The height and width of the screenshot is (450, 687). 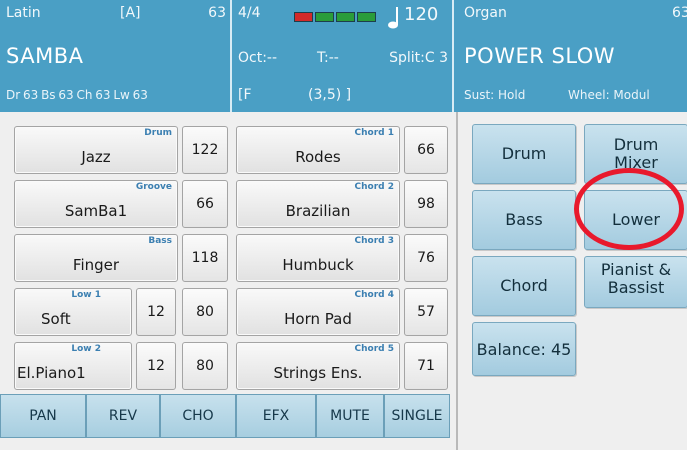 I want to click on chord-button: Chord, so click(x=524, y=286).